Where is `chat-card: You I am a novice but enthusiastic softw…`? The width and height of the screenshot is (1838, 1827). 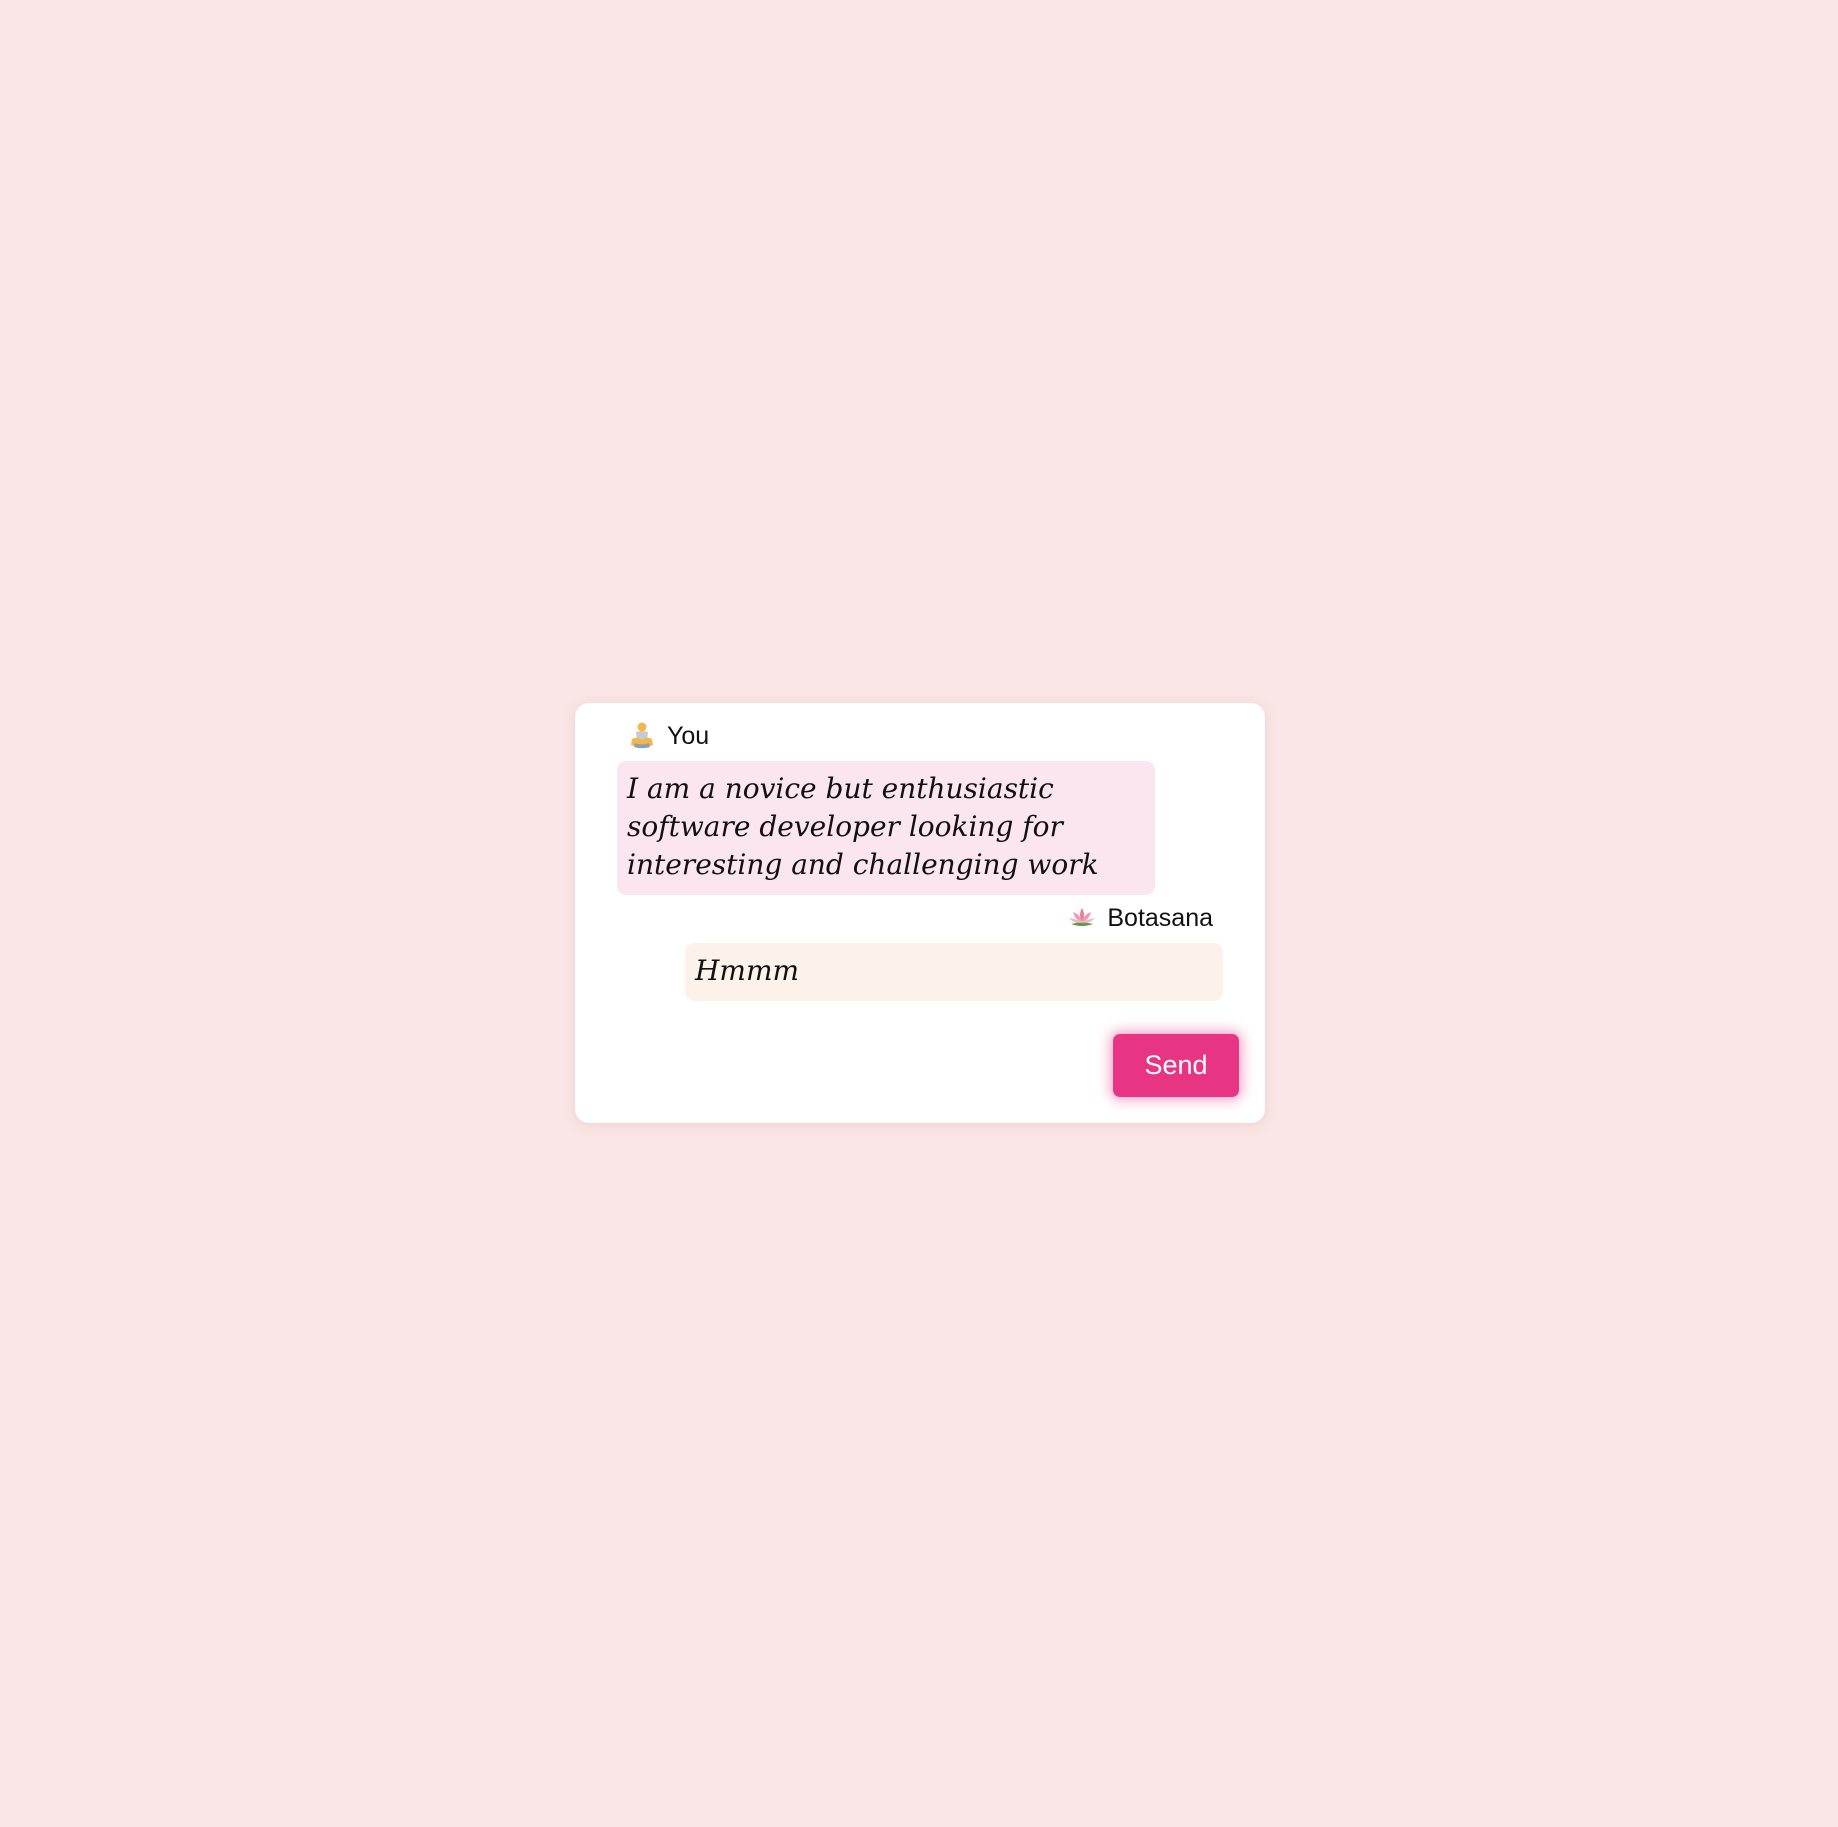
chat-card: You I am a novice but enthusiastic softw… is located at coordinates (920, 913).